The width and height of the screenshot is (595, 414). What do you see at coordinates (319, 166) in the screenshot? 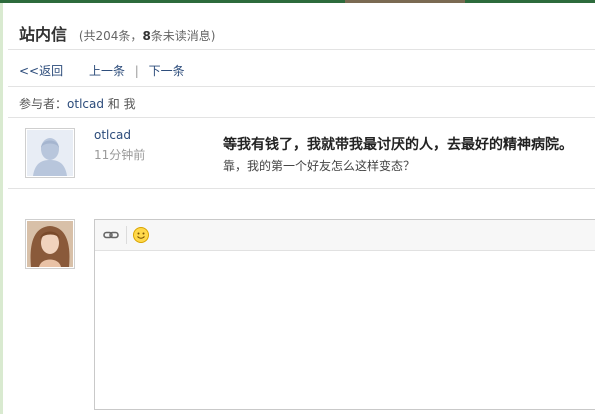
I see `message-body: 靠，我的第一个好友怎么这样变态？` at bounding box center [319, 166].